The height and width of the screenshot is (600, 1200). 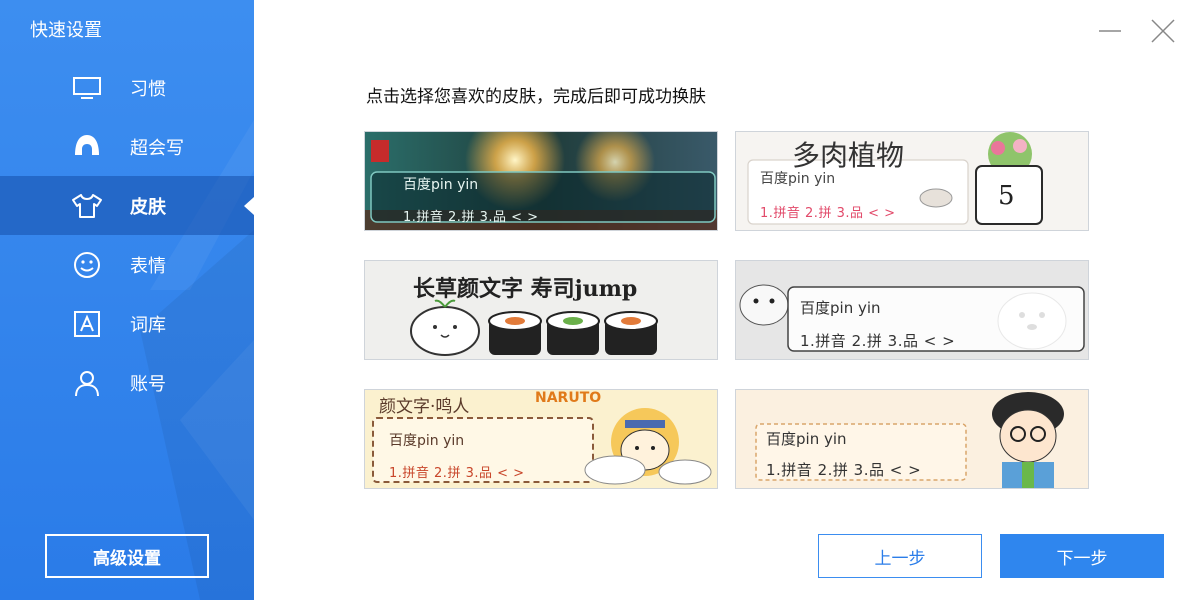 I want to click on advanced-settings-button: 高级设置, so click(x=127, y=556).